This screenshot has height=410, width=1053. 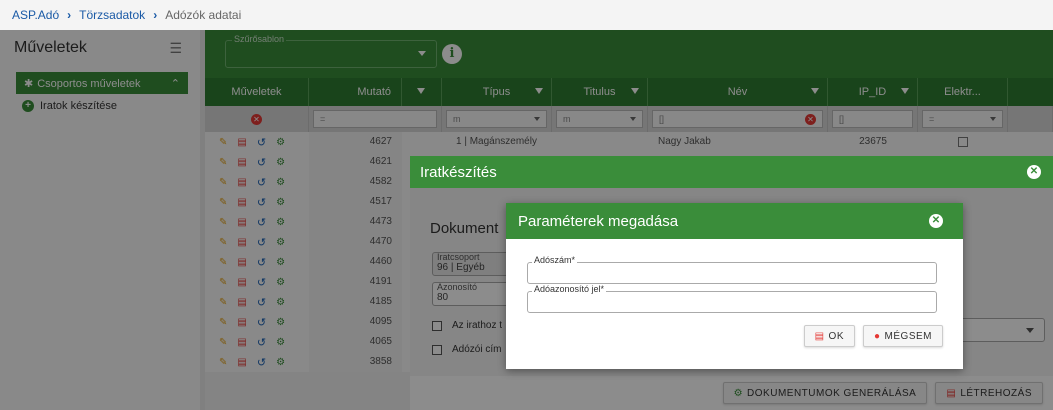 What do you see at coordinates (203, 15) in the screenshot?
I see `breadcrumb-current: Adózók adatai` at bounding box center [203, 15].